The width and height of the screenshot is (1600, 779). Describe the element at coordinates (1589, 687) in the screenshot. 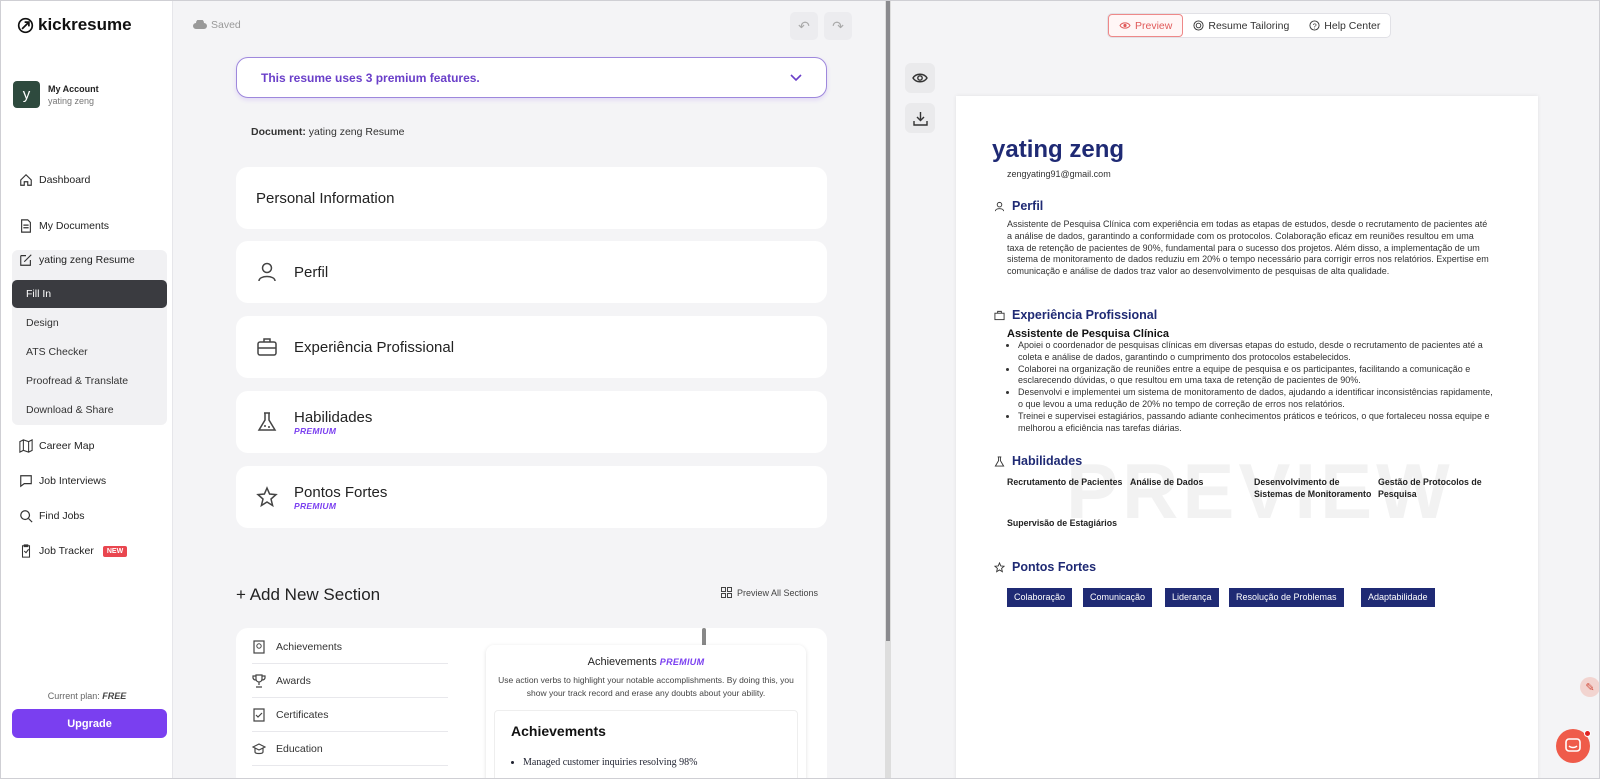

I see `accessibility-icon: ✎` at that location.